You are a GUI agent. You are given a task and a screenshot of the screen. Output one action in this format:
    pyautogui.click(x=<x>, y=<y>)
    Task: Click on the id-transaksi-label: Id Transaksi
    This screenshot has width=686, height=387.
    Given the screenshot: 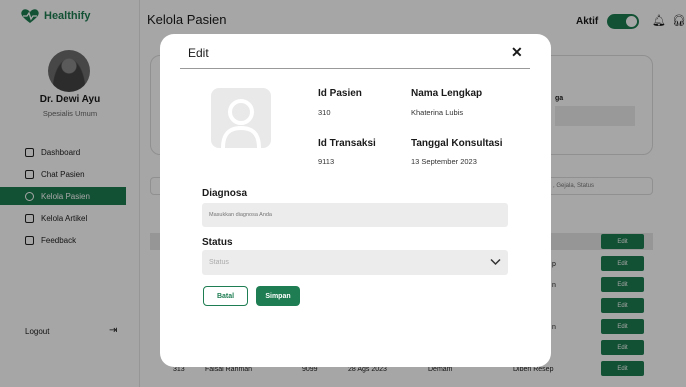 What is the action you would take?
    pyautogui.click(x=347, y=143)
    